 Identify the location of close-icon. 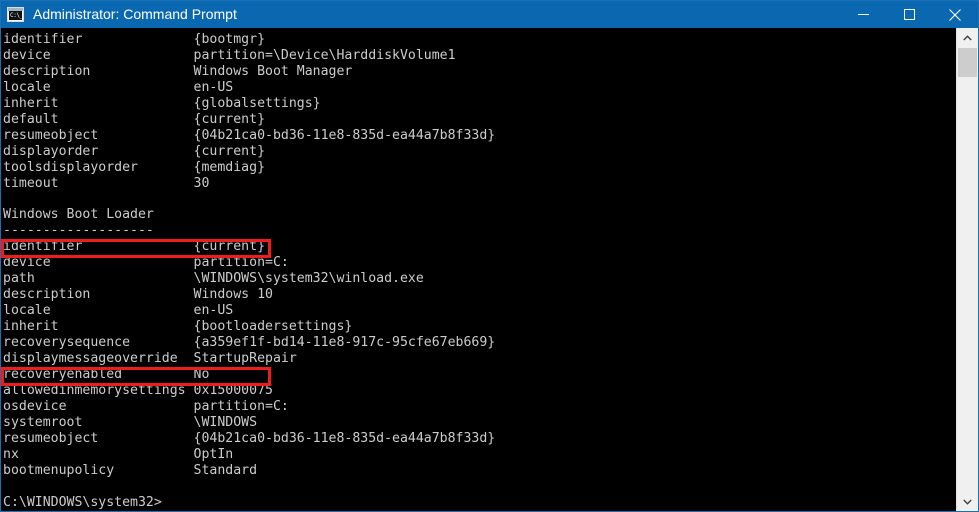
(955, 14).